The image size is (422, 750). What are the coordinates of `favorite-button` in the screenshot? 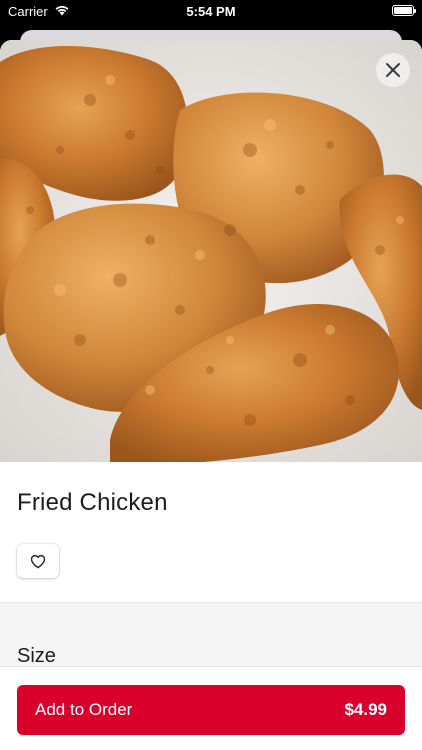 It's located at (38, 561).